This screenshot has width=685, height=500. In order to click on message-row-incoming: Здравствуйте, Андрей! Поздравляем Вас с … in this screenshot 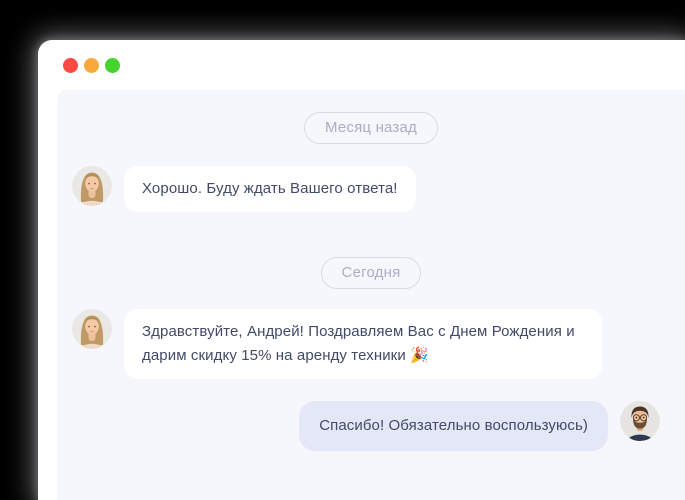, I will do `click(371, 344)`.